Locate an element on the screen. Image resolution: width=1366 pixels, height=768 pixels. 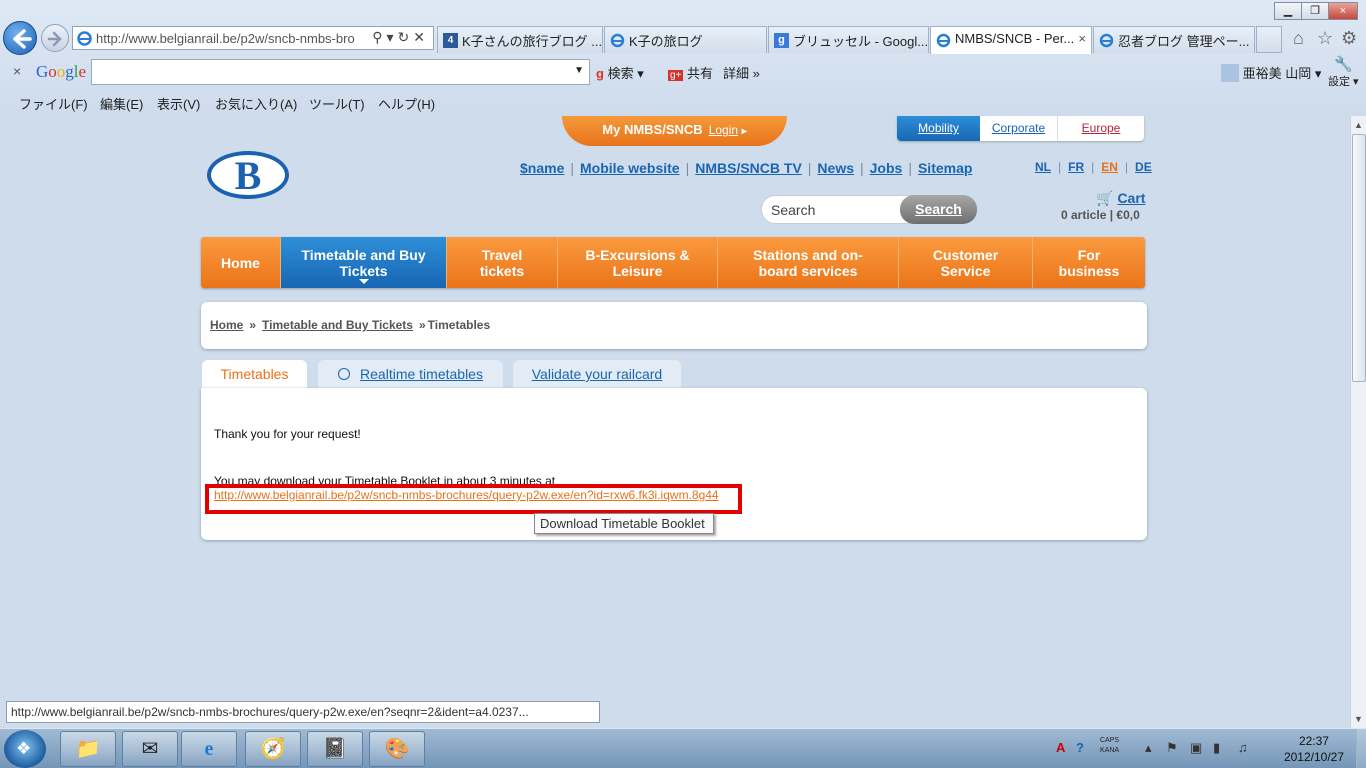
nav-excursions: B-Excursions & Leisure is located at coordinates (638, 262).